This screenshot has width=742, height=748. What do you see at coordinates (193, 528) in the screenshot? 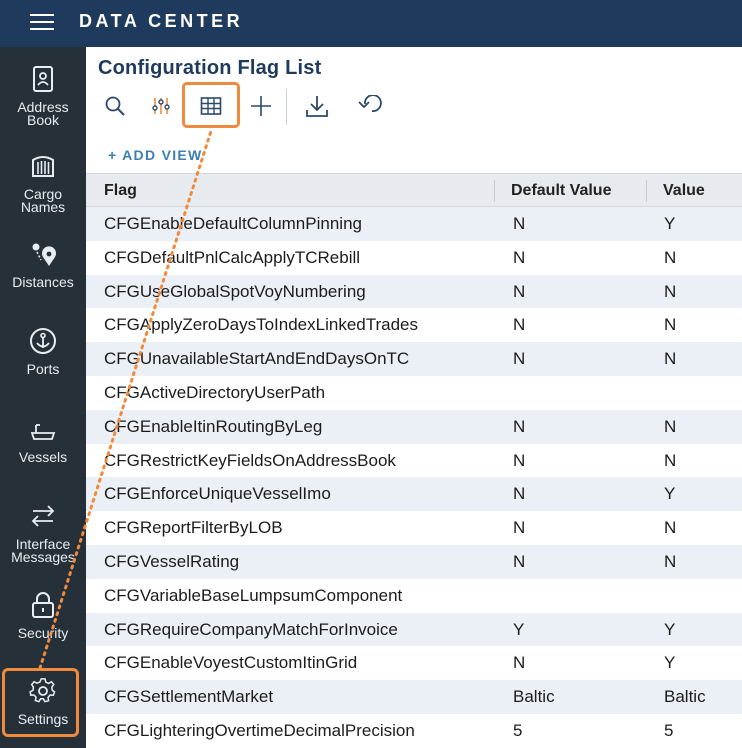
I see `flag-cell: CFGReportFilterByLOB` at bounding box center [193, 528].